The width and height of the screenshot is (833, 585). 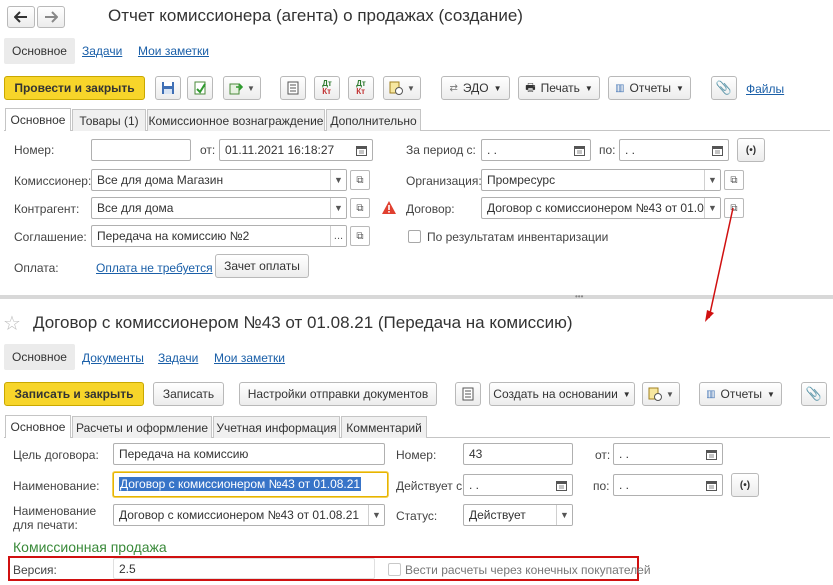 I want to click on name-input: Договор с комиссионером №43 от 01.08.21, so click(x=250, y=484).